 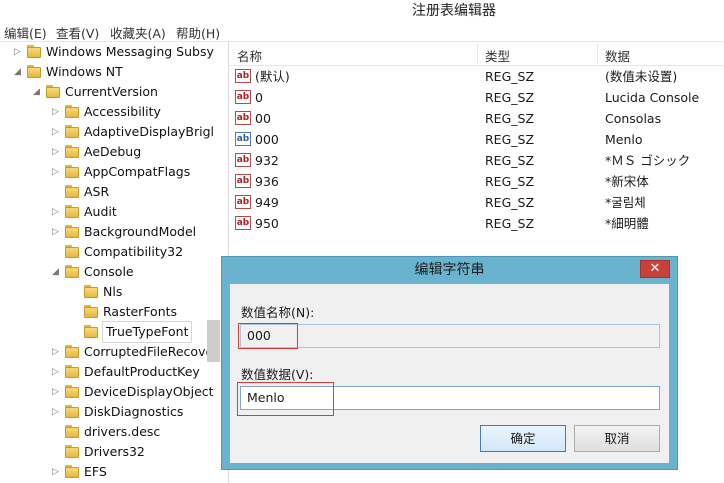 What do you see at coordinates (122, 111) in the screenshot?
I see `tree-item-label: Accessibility` at bounding box center [122, 111].